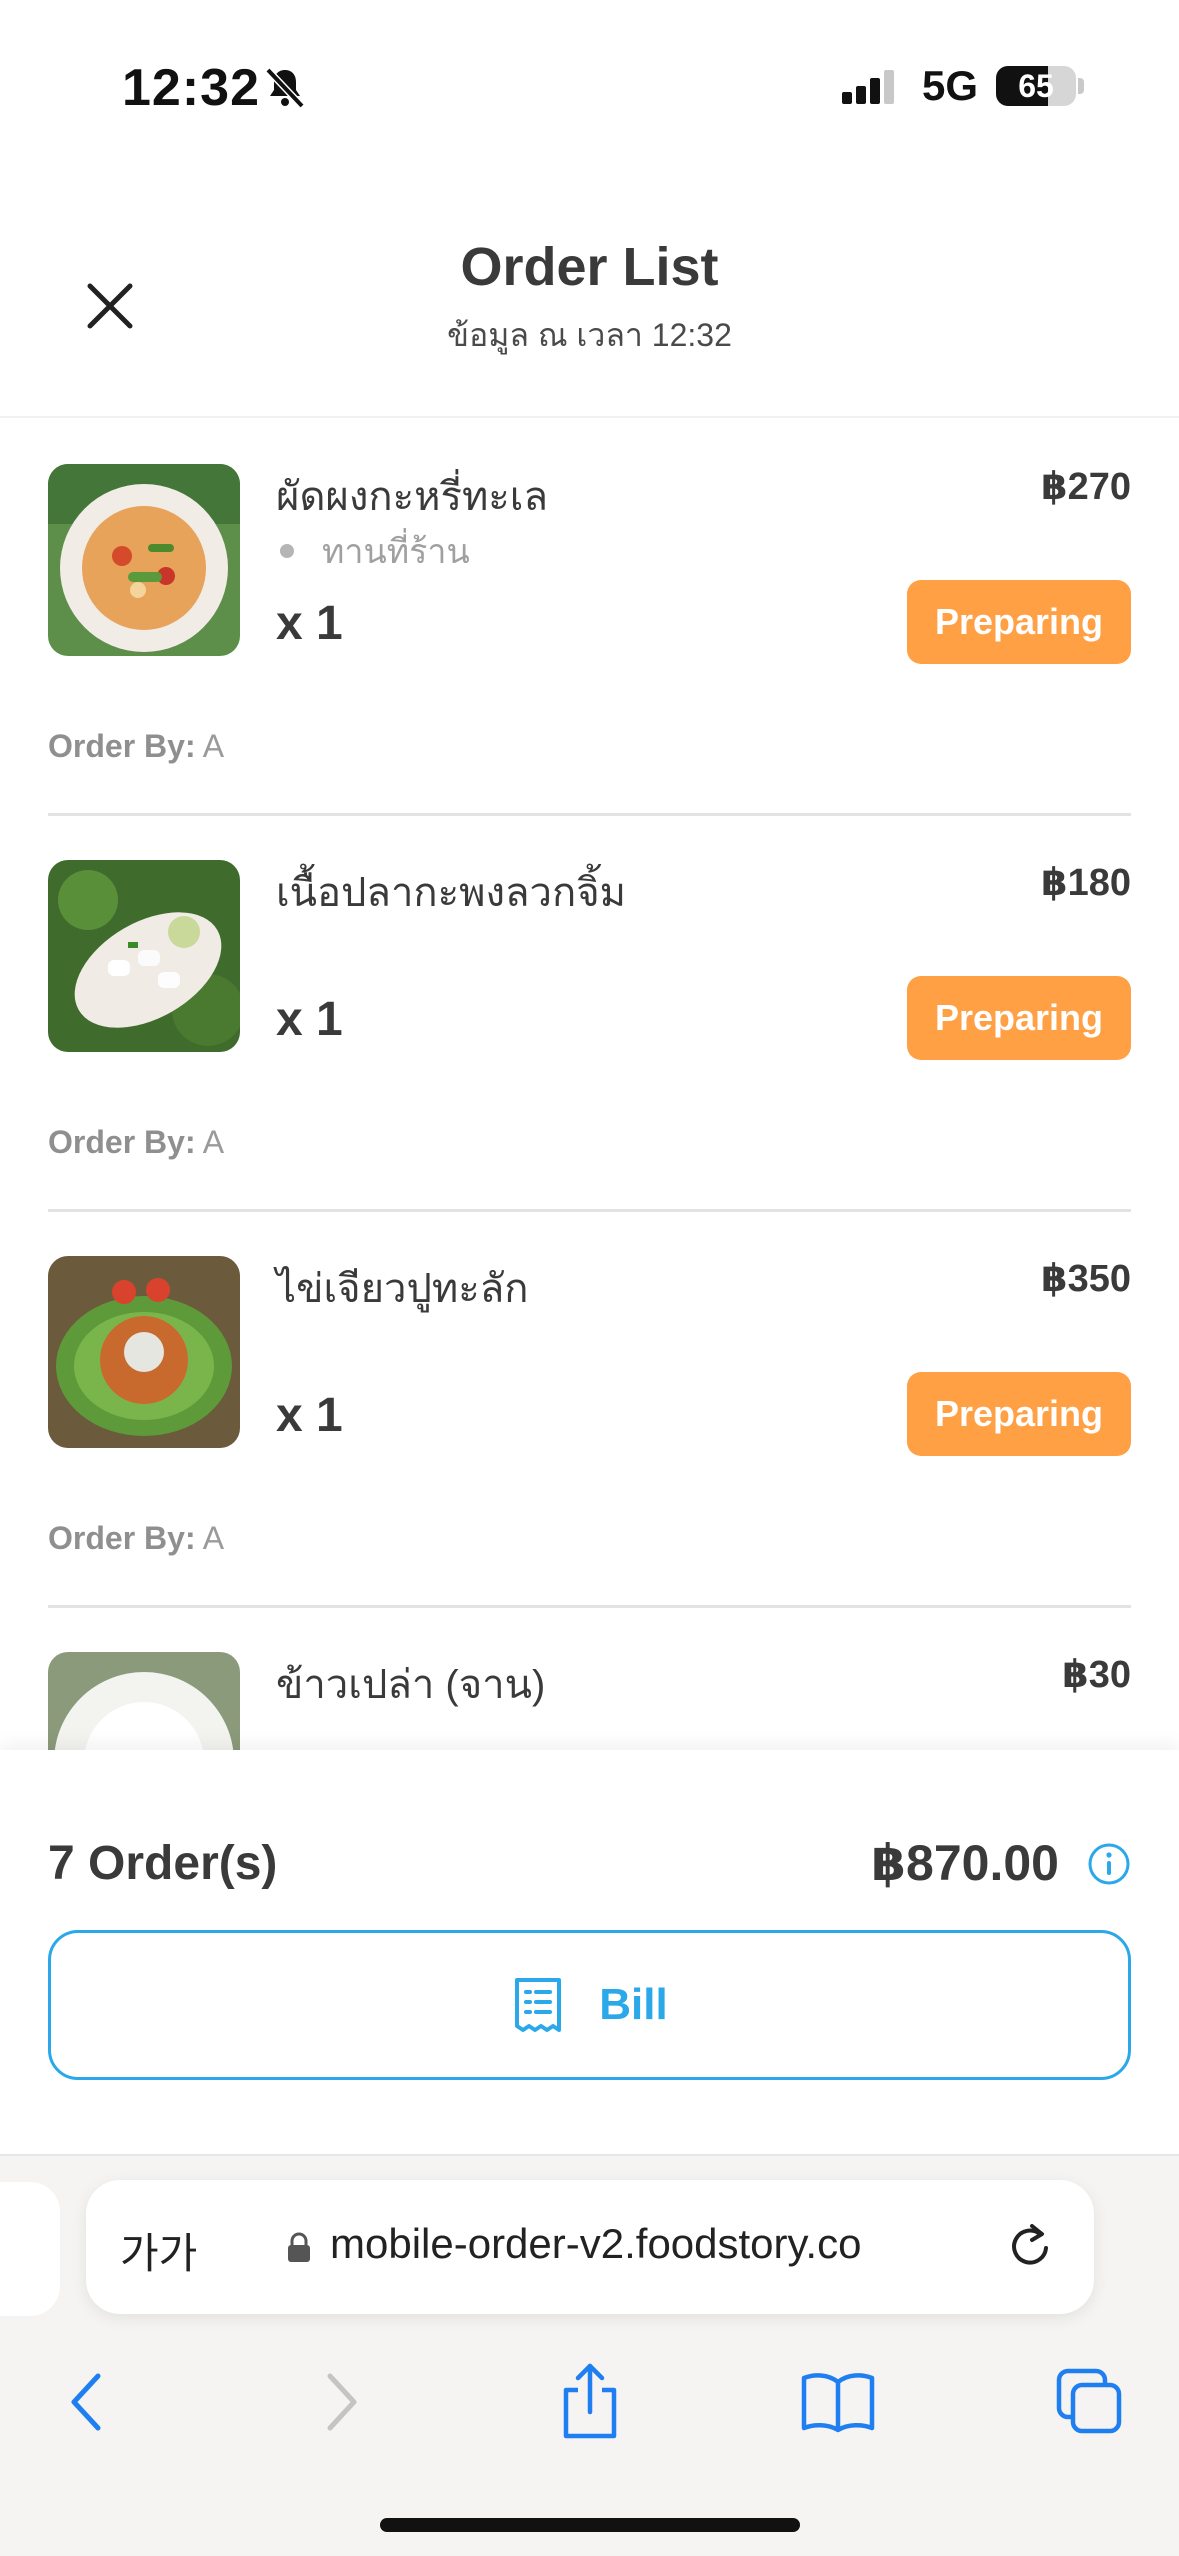 This screenshot has height=2556, width=1179. What do you see at coordinates (411, 1685) in the screenshot?
I see `item-name: ข้าวเปล่า (จาน)` at bounding box center [411, 1685].